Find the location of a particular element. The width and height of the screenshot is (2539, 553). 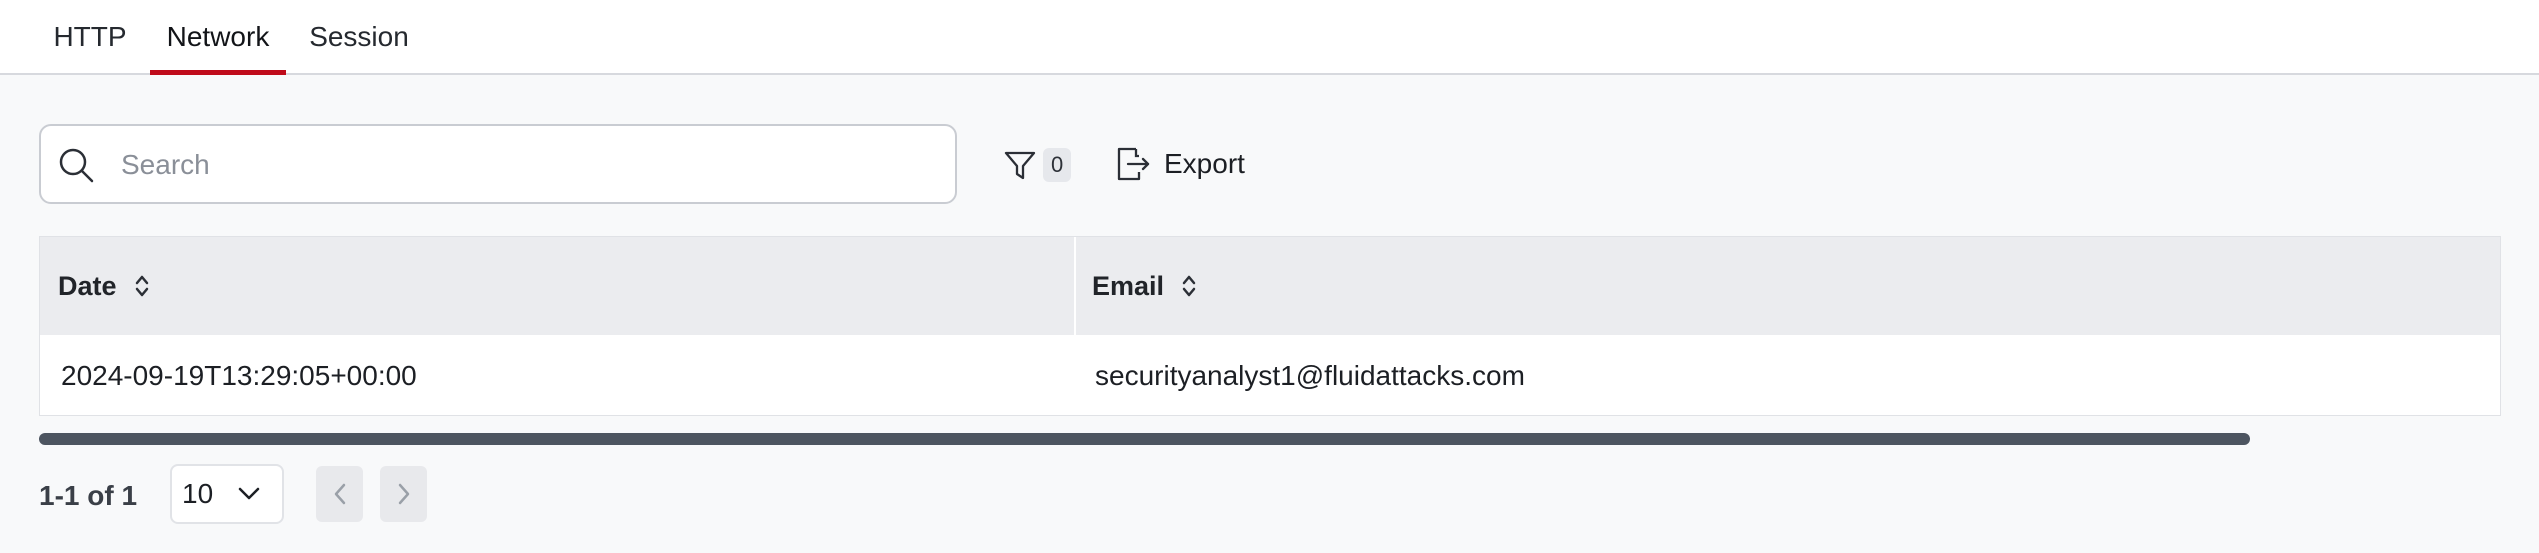

chevron-down-icon is located at coordinates (249, 493).